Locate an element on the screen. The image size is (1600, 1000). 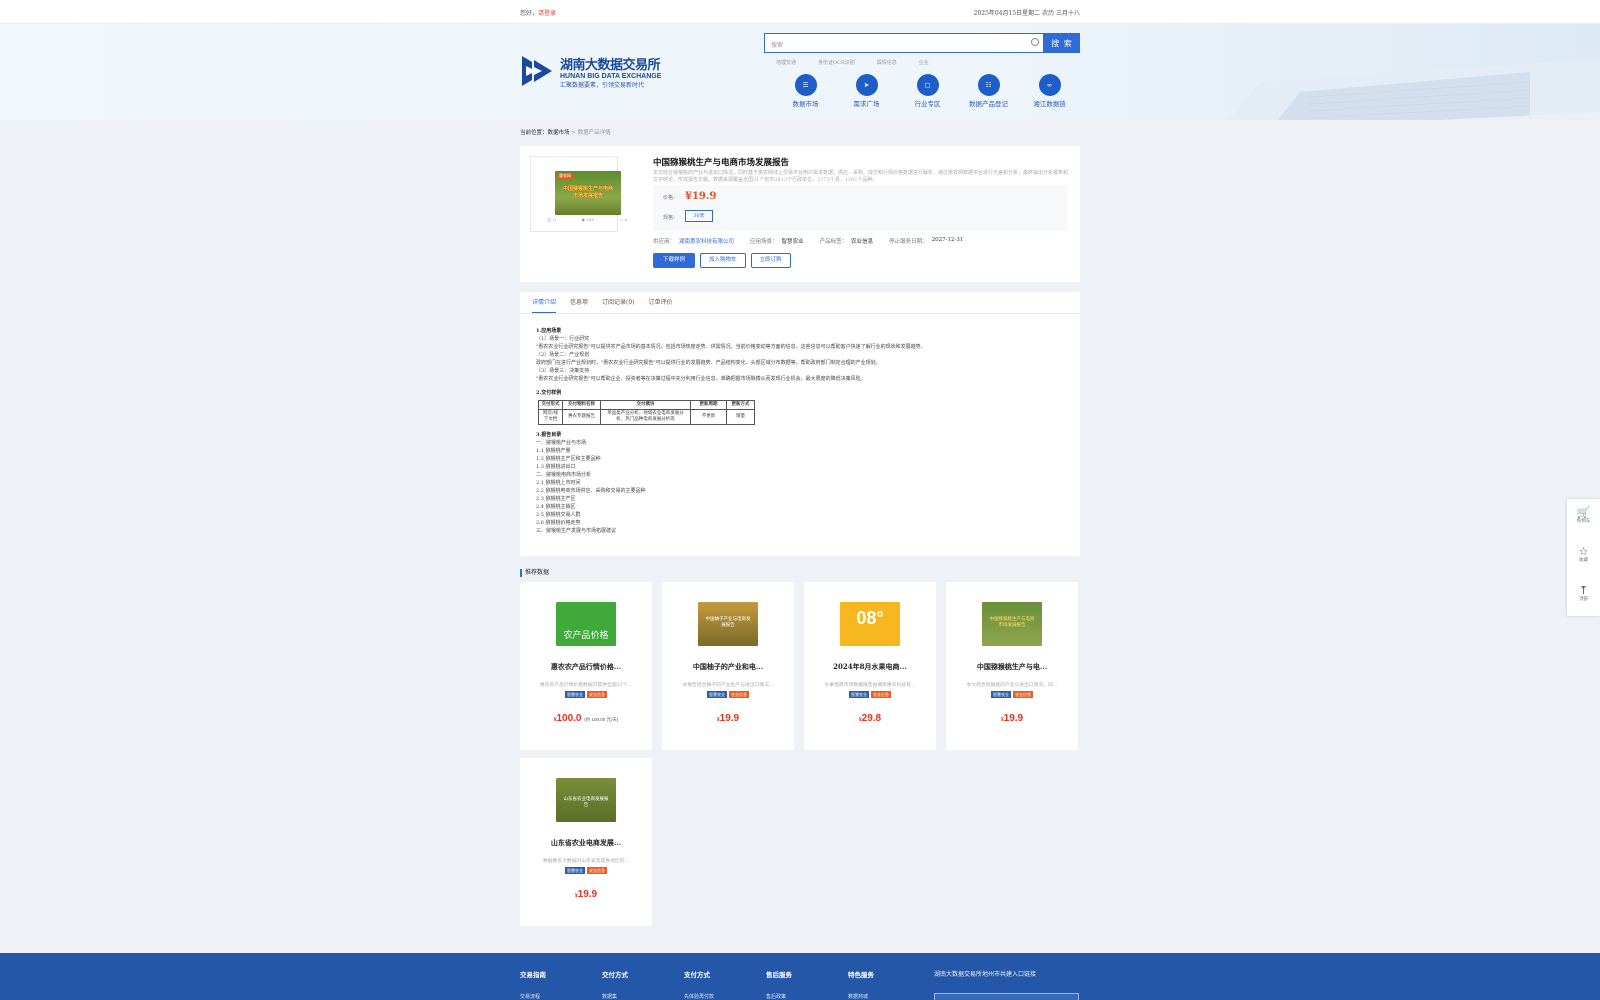
floating-sidebar: 🛒 购物车 ☆ 收藏 ⤒ 顶部 is located at coordinates (1583, 557).